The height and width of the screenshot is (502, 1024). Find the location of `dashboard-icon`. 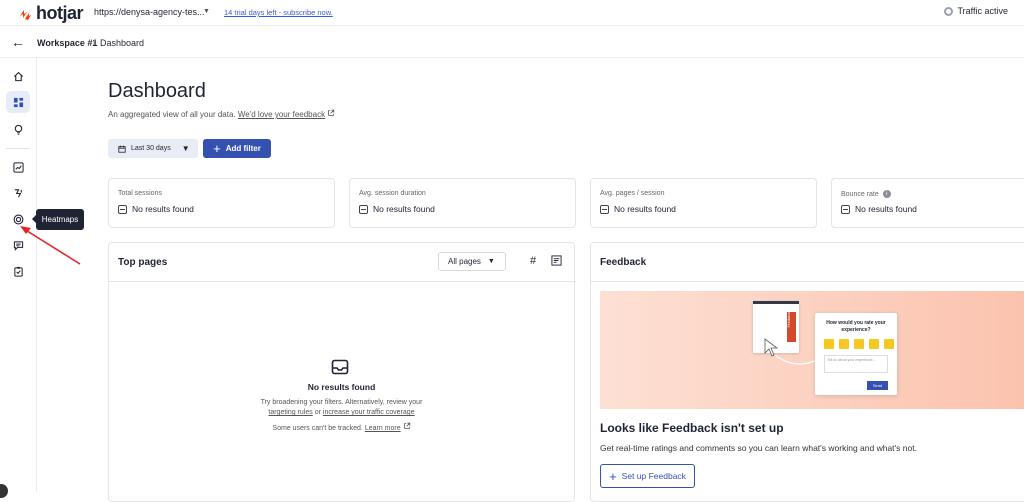

dashboard-icon is located at coordinates (18, 102).